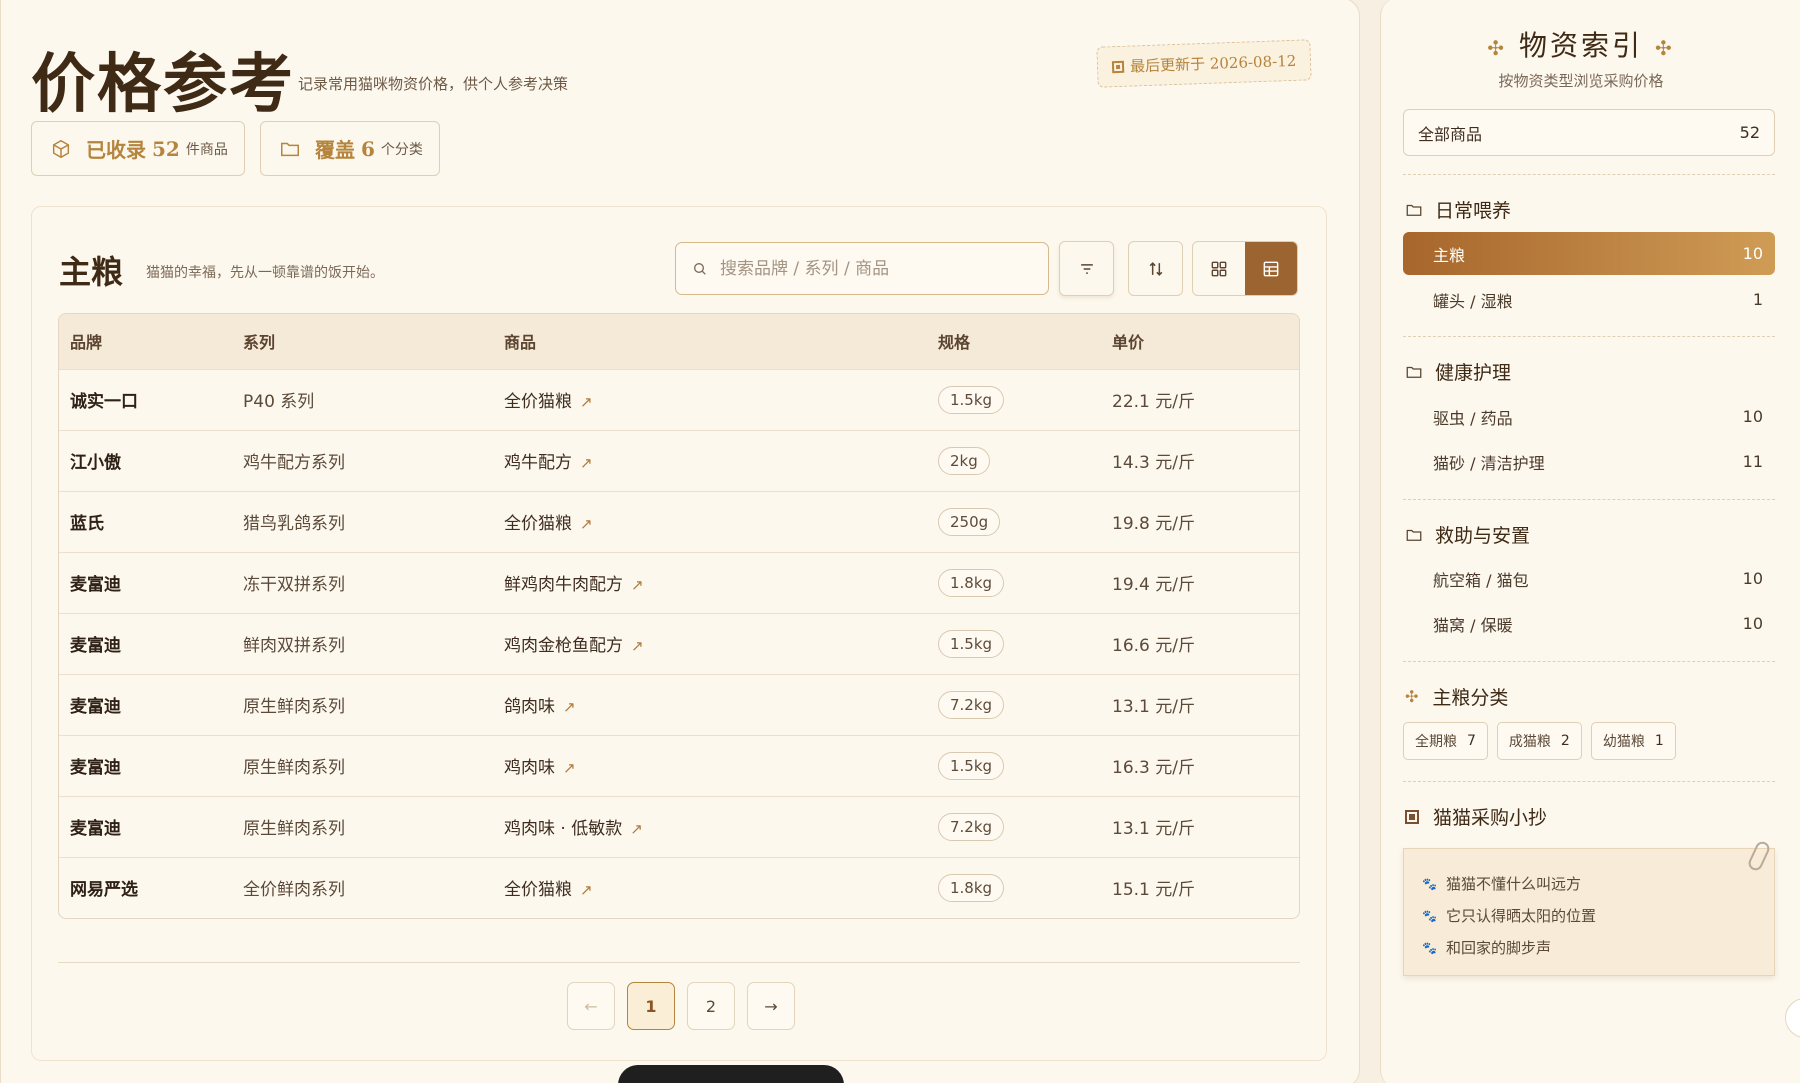 The height and width of the screenshot is (1083, 1800). Describe the element at coordinates (1589, 578) in the screenshot. I see `sidebar-item-carrier: 航空箱 / 猫包 10` at that location.